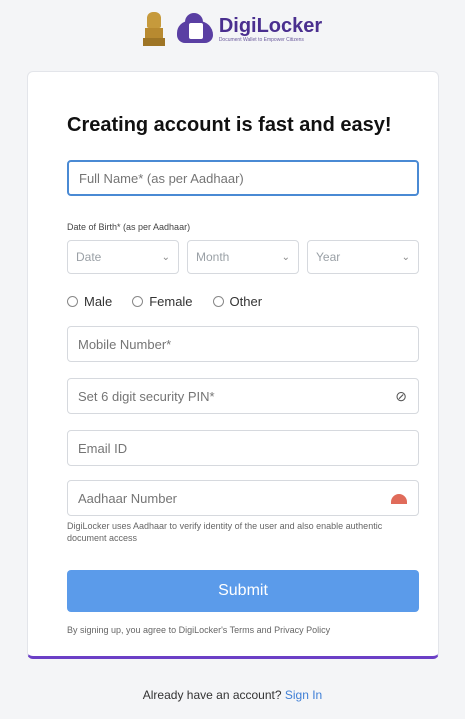  Describe the element at coordinates (243, 257) in the screenshot. I see `dob-month-select: Month ⌄` at that location.